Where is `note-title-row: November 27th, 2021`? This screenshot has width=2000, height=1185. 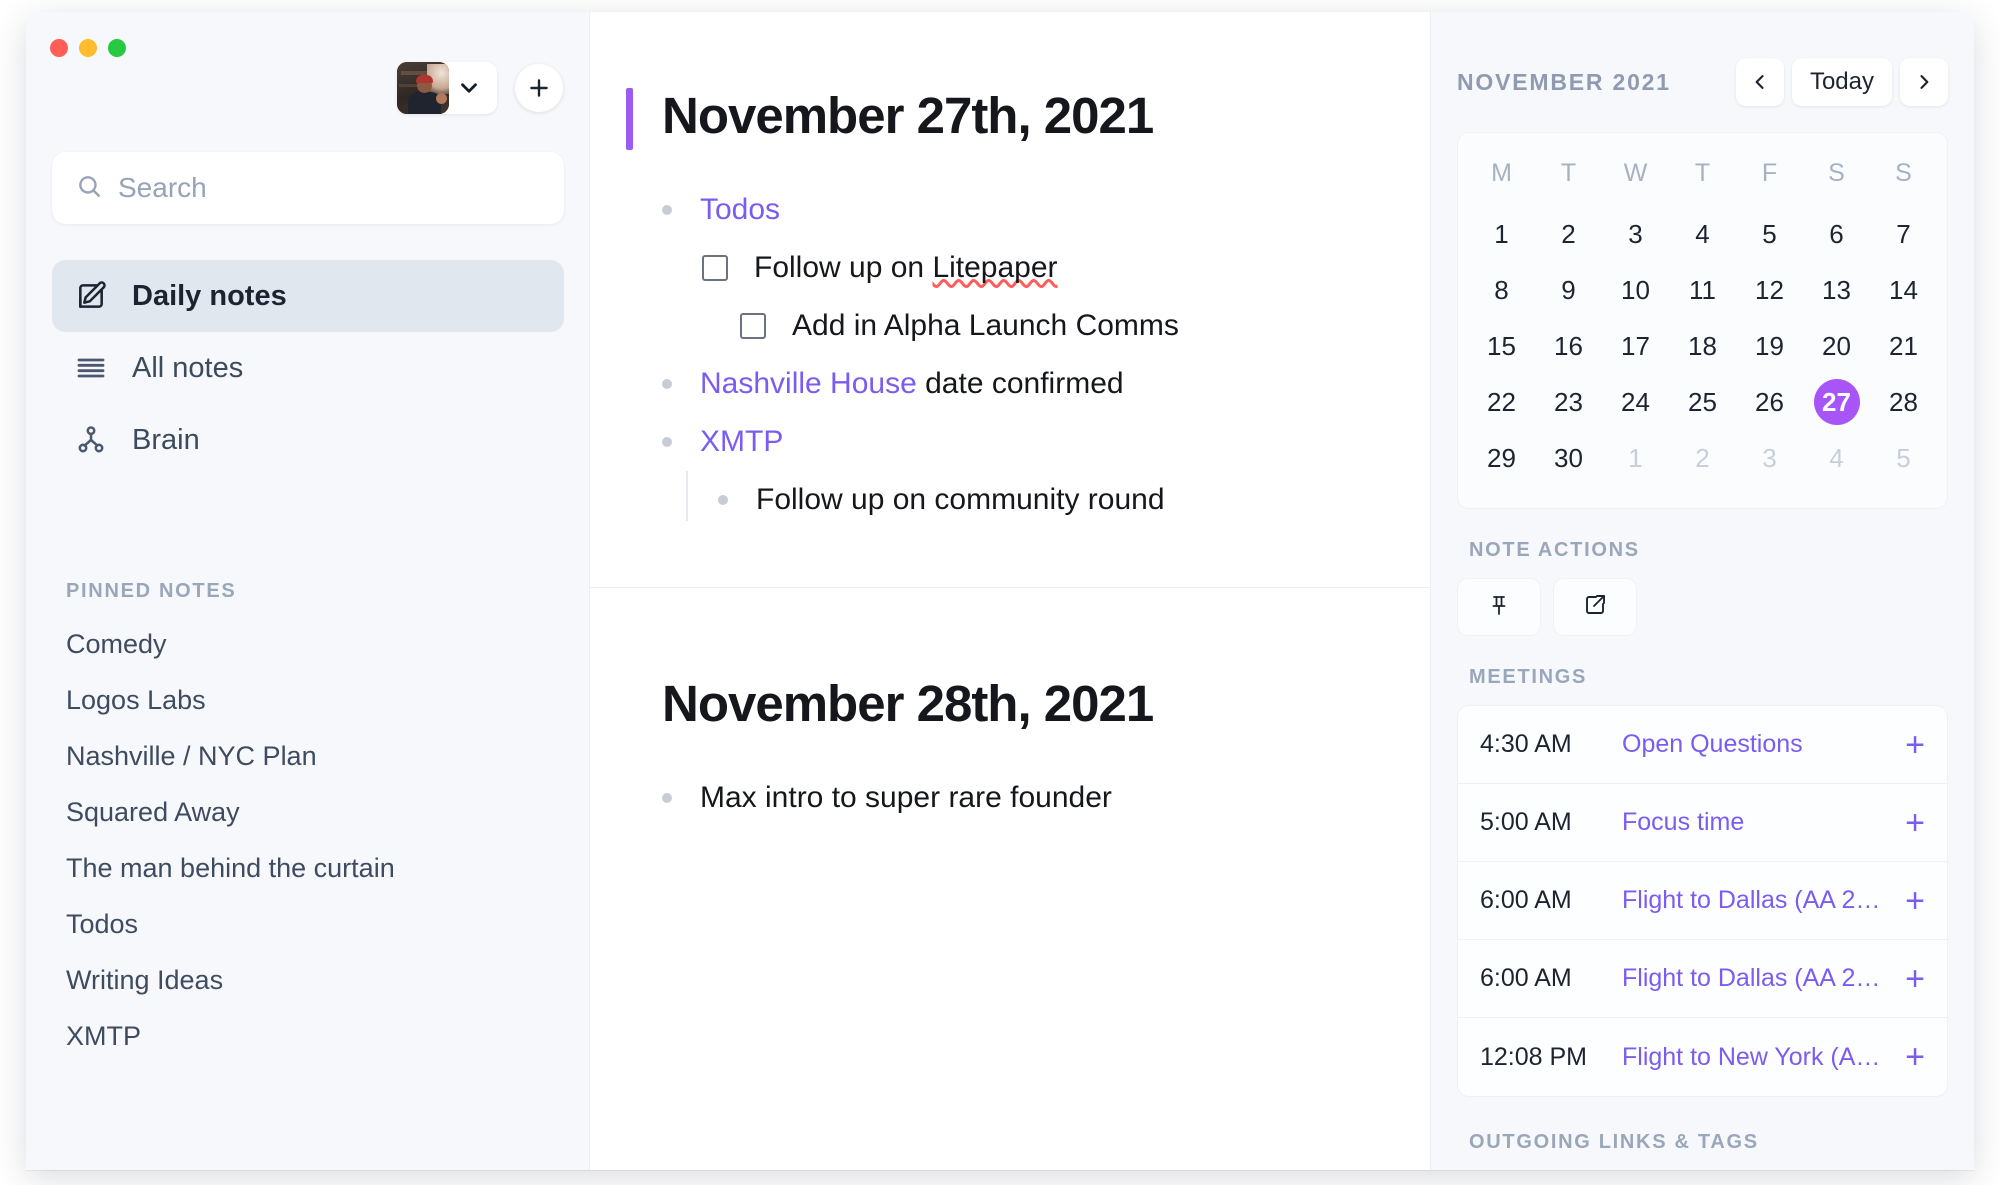 note-title-row: November 27th, 2021 is located at coordinates (992, 118).